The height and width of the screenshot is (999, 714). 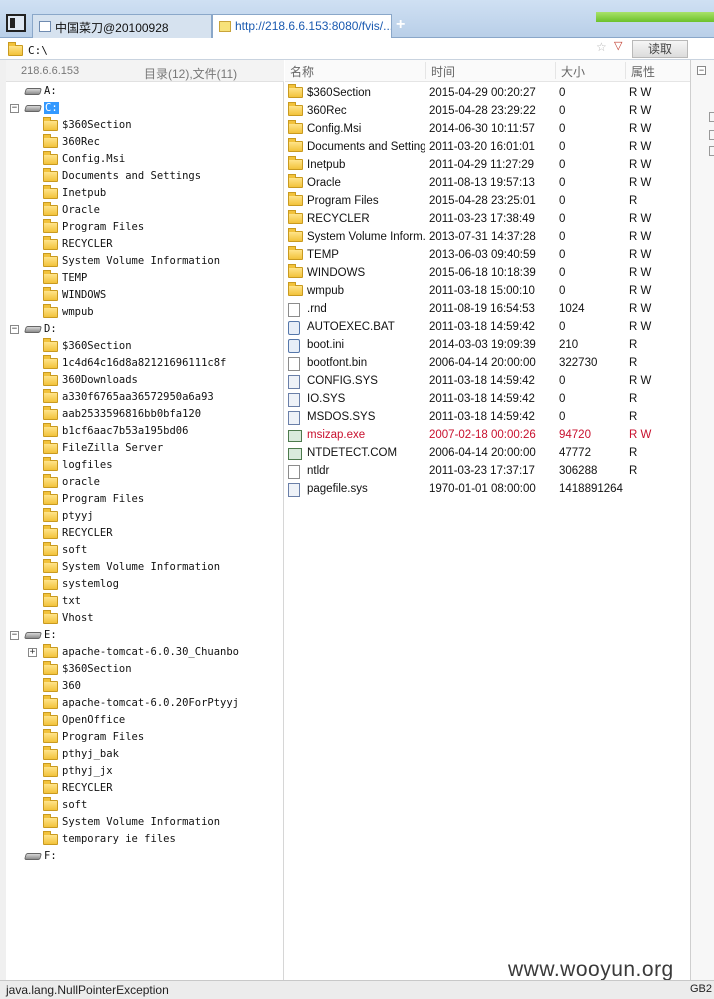 What do you see at coordinates (440, 70) in the screenshot?
I see `column-time: 时间` at bounding box center [440, 70].